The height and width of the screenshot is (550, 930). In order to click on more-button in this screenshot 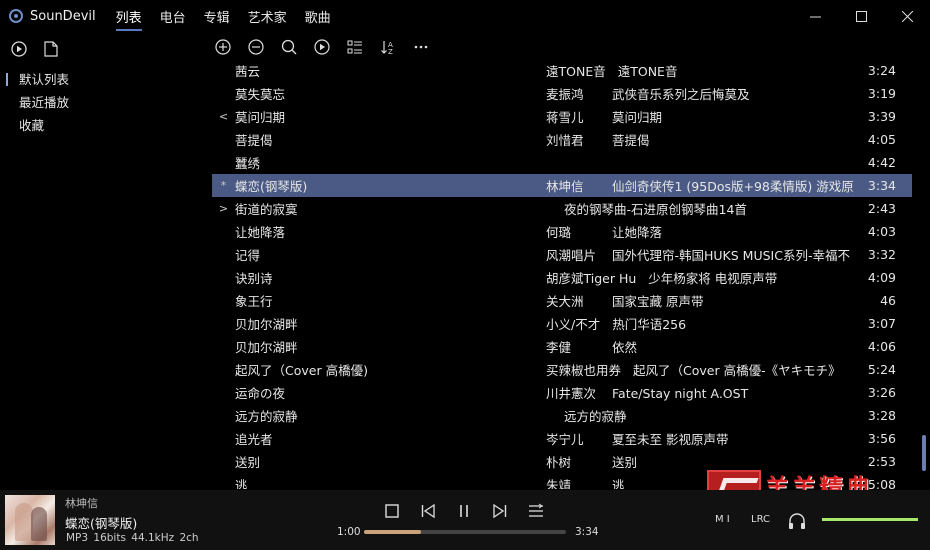, I will do `click(421, 47)`.